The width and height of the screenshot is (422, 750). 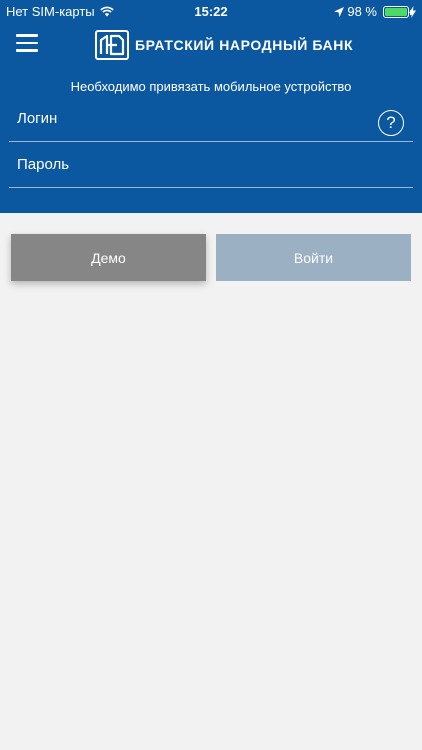 I want to click on battery-icon, so click(x=397, y=11).